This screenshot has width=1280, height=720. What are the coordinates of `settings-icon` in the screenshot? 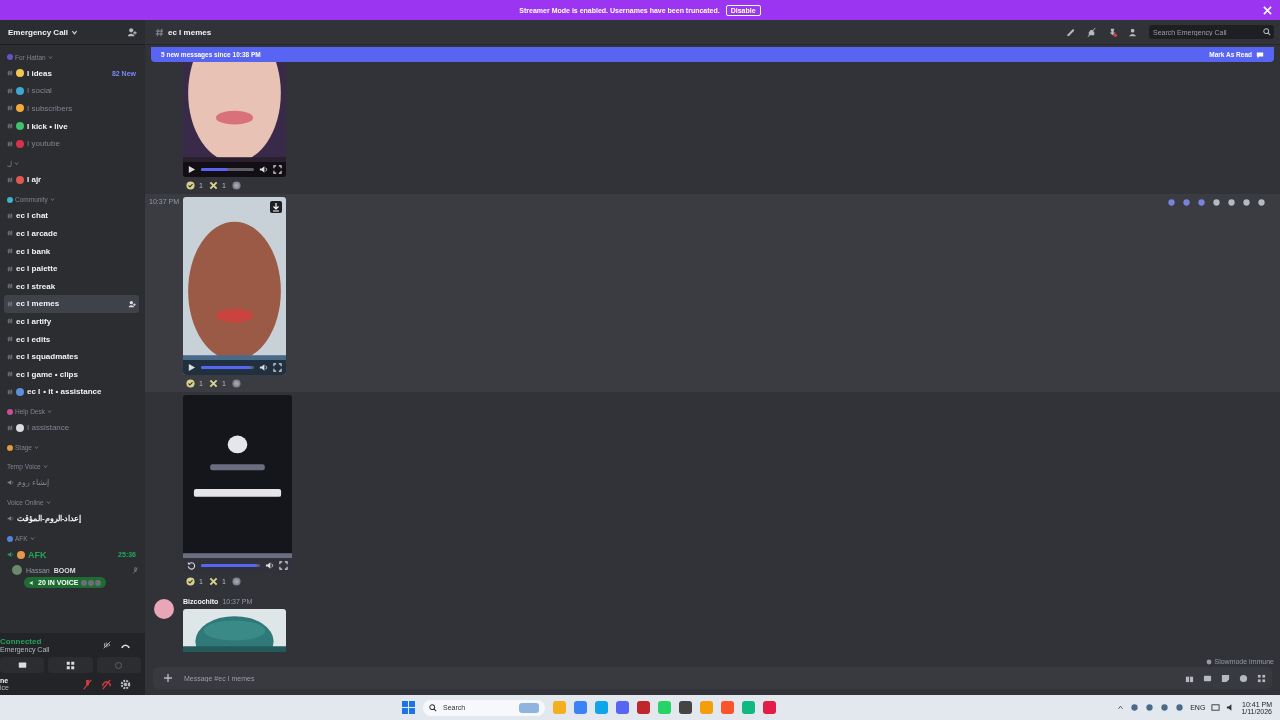 It's located at (125, 684).